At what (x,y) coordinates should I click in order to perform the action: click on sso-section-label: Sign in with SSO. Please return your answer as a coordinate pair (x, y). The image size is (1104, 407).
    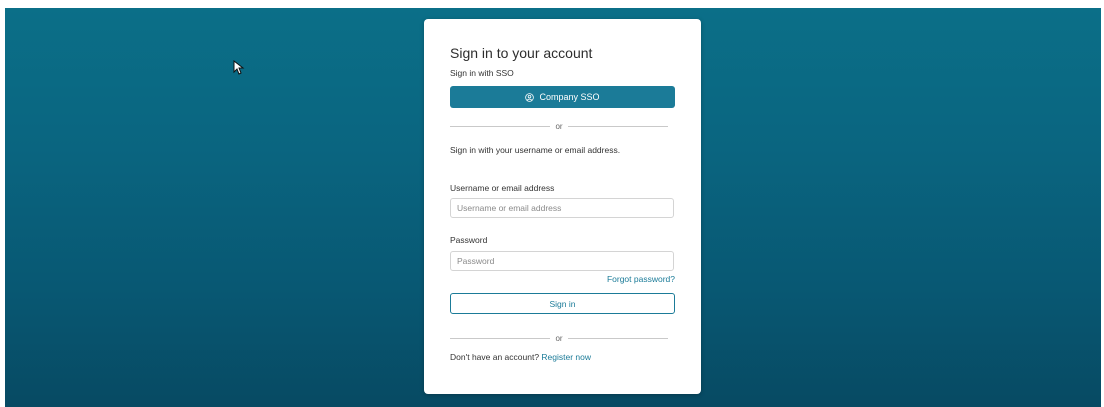
    Looking at the image, I should click on (482, 73).